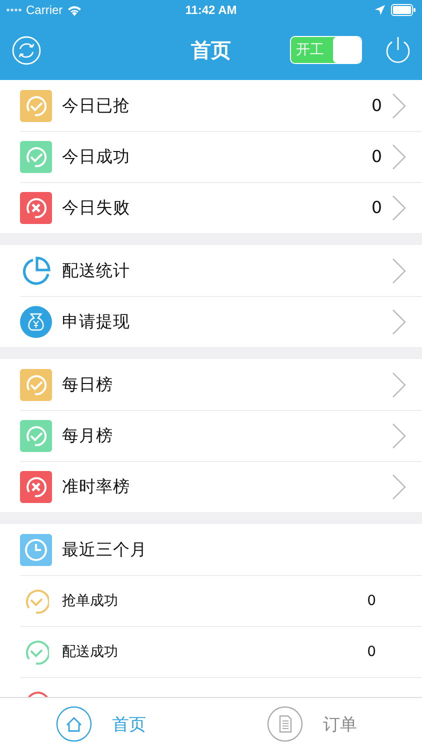 The image size is (422, 750). I want to click on row-label: 今日成功, so click(96, 157).